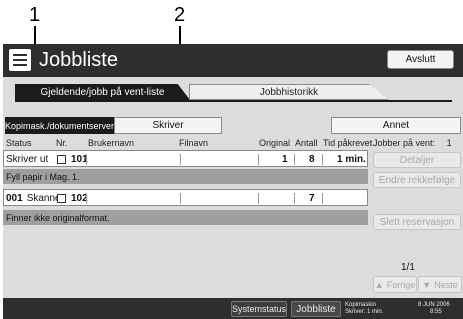  I want to click on device-status-line2: Skriver: 1 min., so click(364, 312).